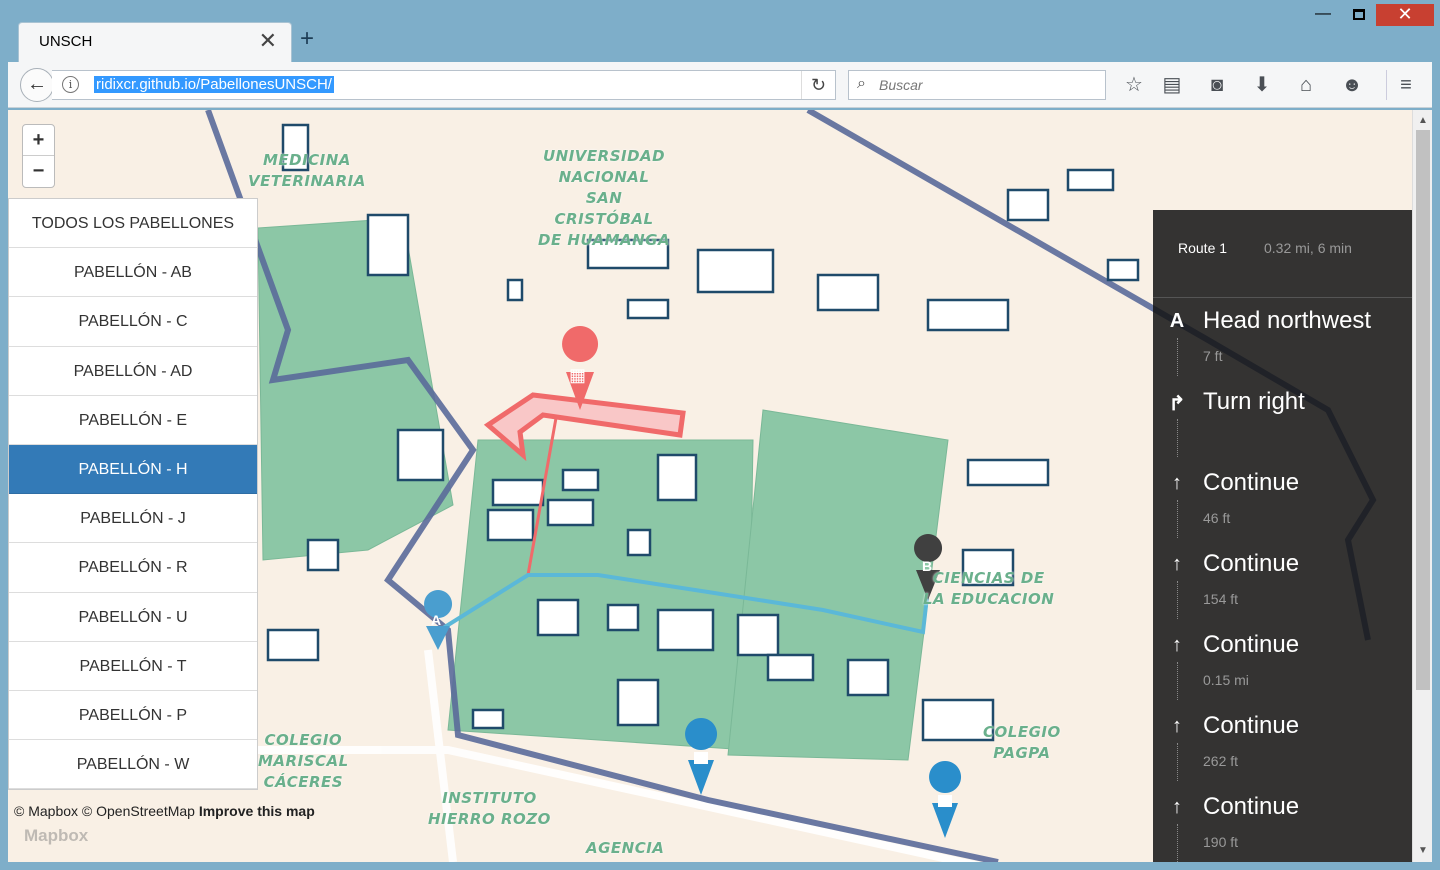 This screenshot has height=870, width=1440. I want to click on close-tab-icon: ✕, so click(268, 41).